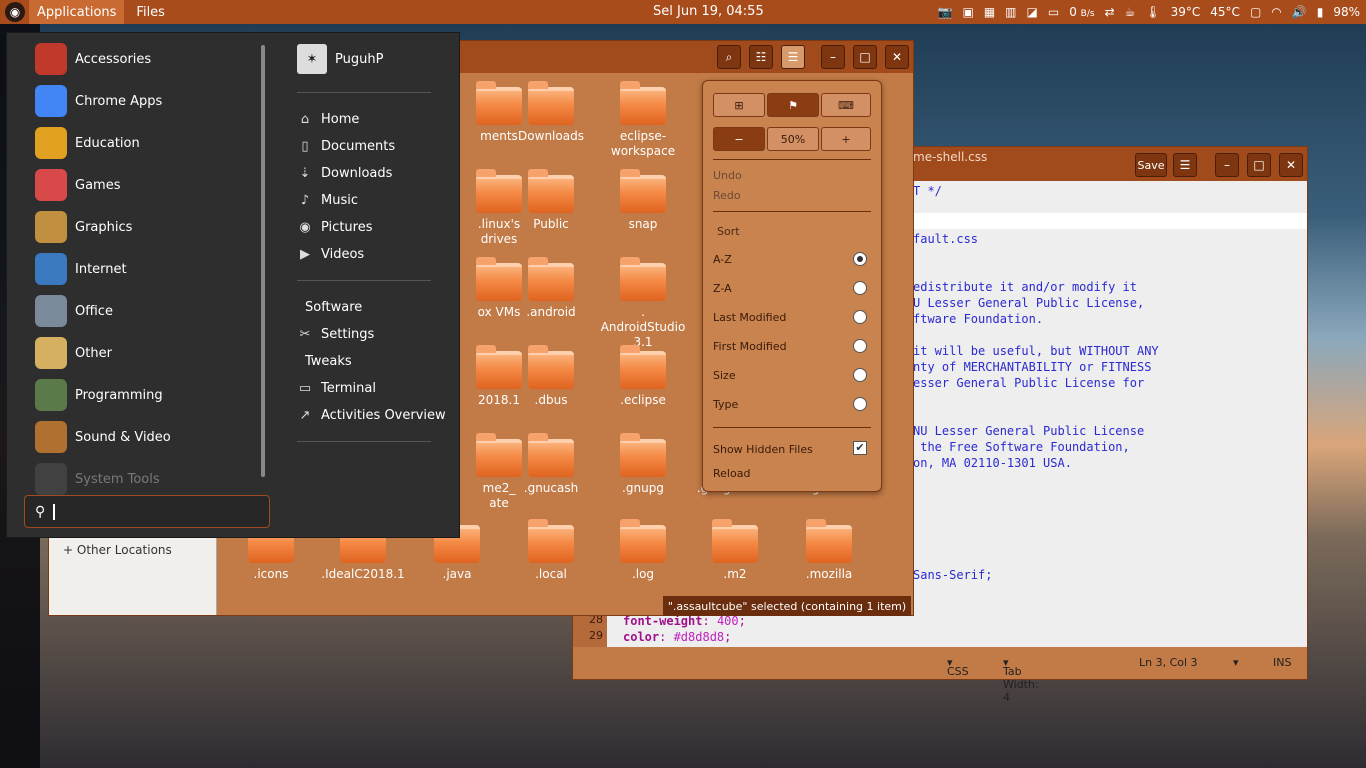 The height and width of the screenshot is (768, 1366). What do you see at coordinates (729, 57) in the screenshot?
I see `search-icon: ⌕` at bounding box center [729, 57].